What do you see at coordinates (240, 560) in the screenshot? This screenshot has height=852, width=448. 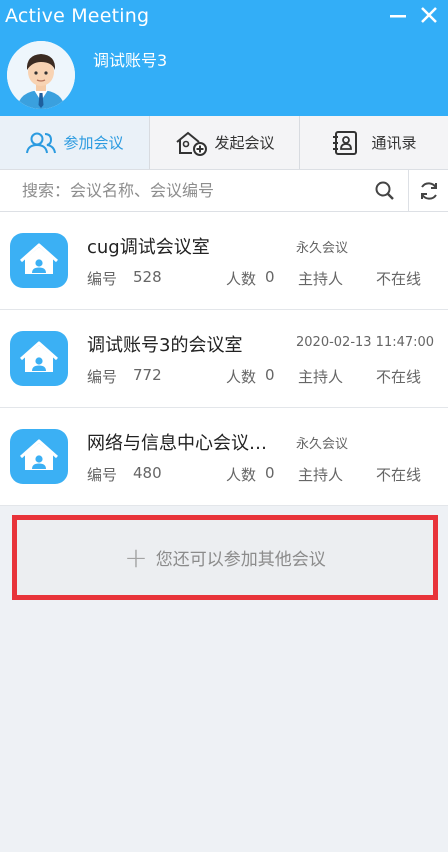 I see `join-other-meeting-label: 您还可以参加其他会议` at bounding box center [240, 560].